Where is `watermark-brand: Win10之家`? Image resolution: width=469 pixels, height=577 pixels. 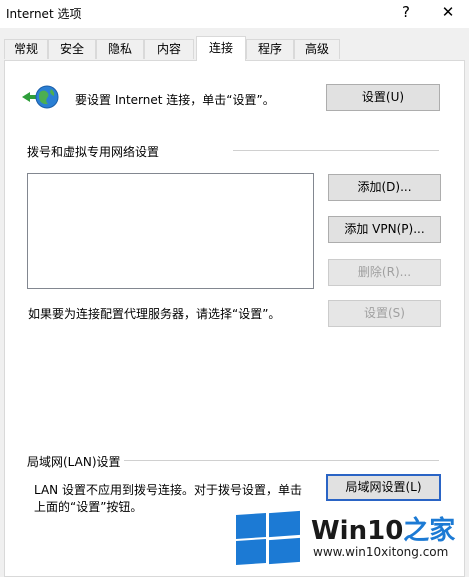
watermark-brand: Win10之家 is located at coordinates (383, 528).